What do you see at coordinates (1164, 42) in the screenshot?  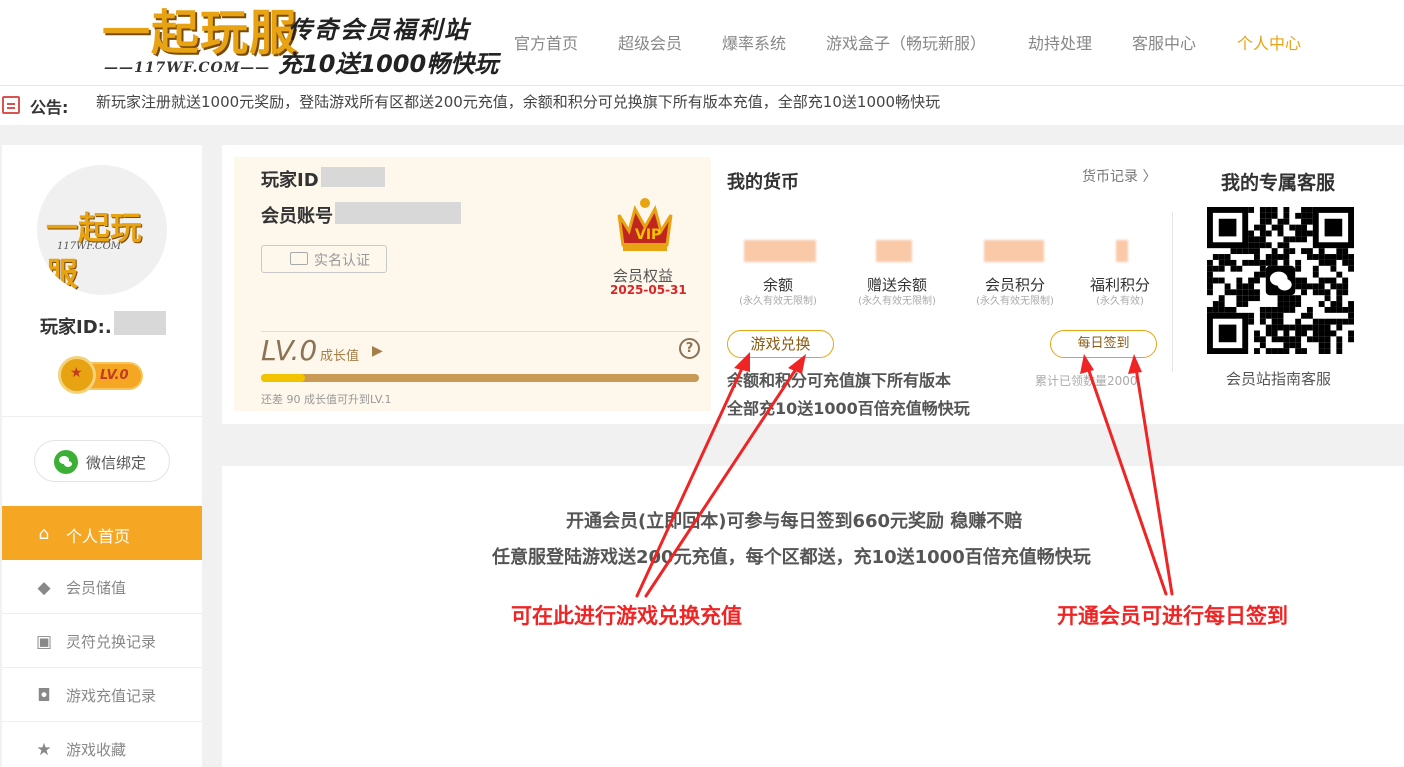 I see `nav-customer-service: 客服中心` at bounding box center [1164, 42].